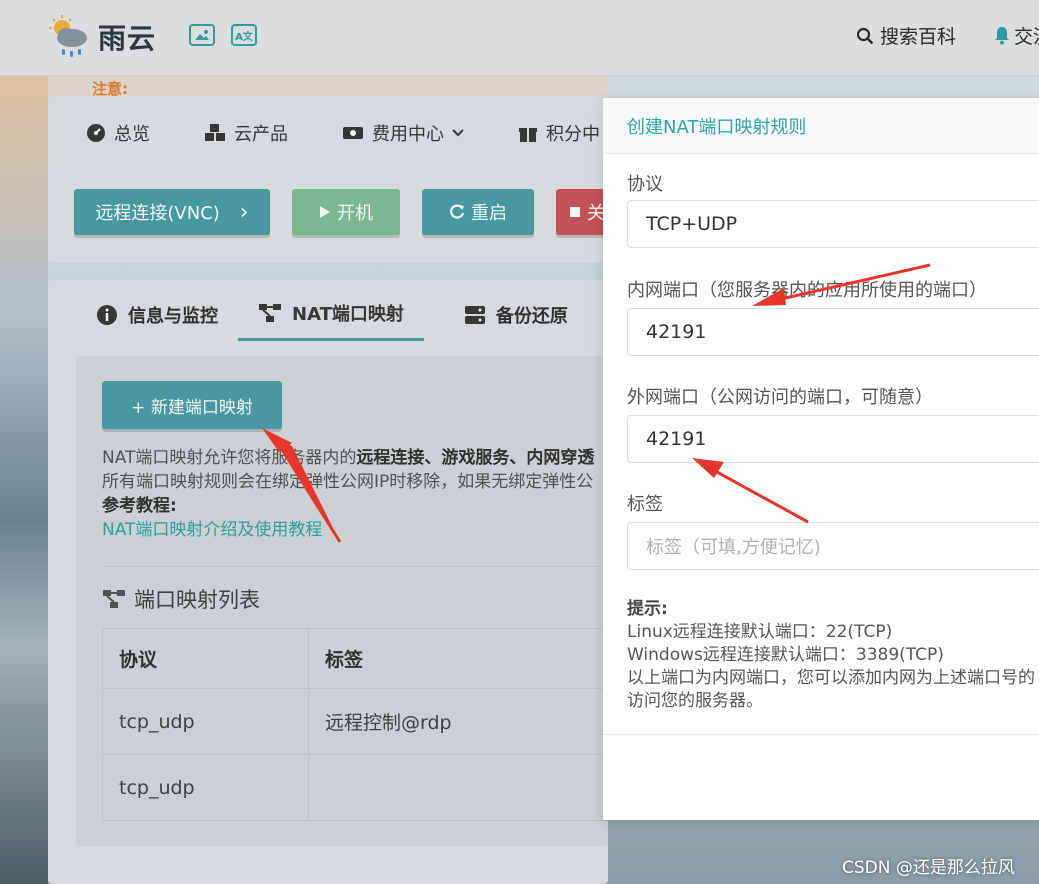  What do you see at coordinates (302, 485) in the screenshot?
I see `arrow-to-new-button` at bounding box center [302, 485].